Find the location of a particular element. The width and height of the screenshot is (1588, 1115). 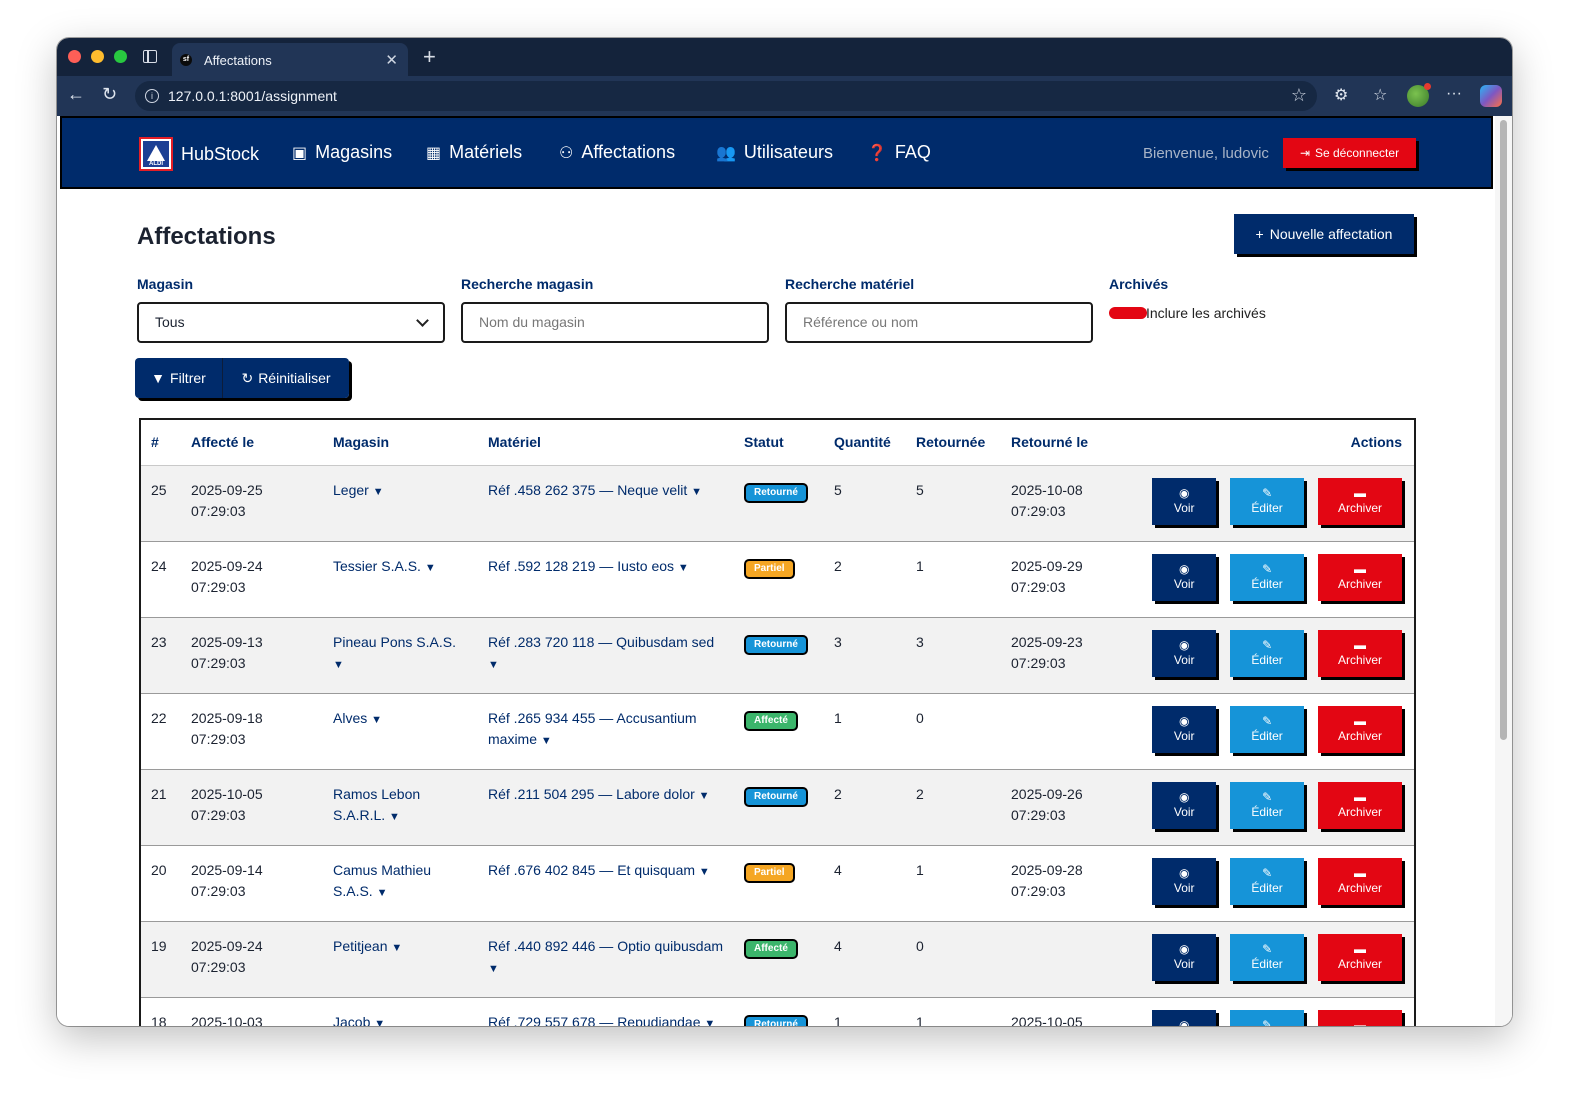

store-link: Ramos Lebon S.A.R.L. is located at coordinates (376, 804).